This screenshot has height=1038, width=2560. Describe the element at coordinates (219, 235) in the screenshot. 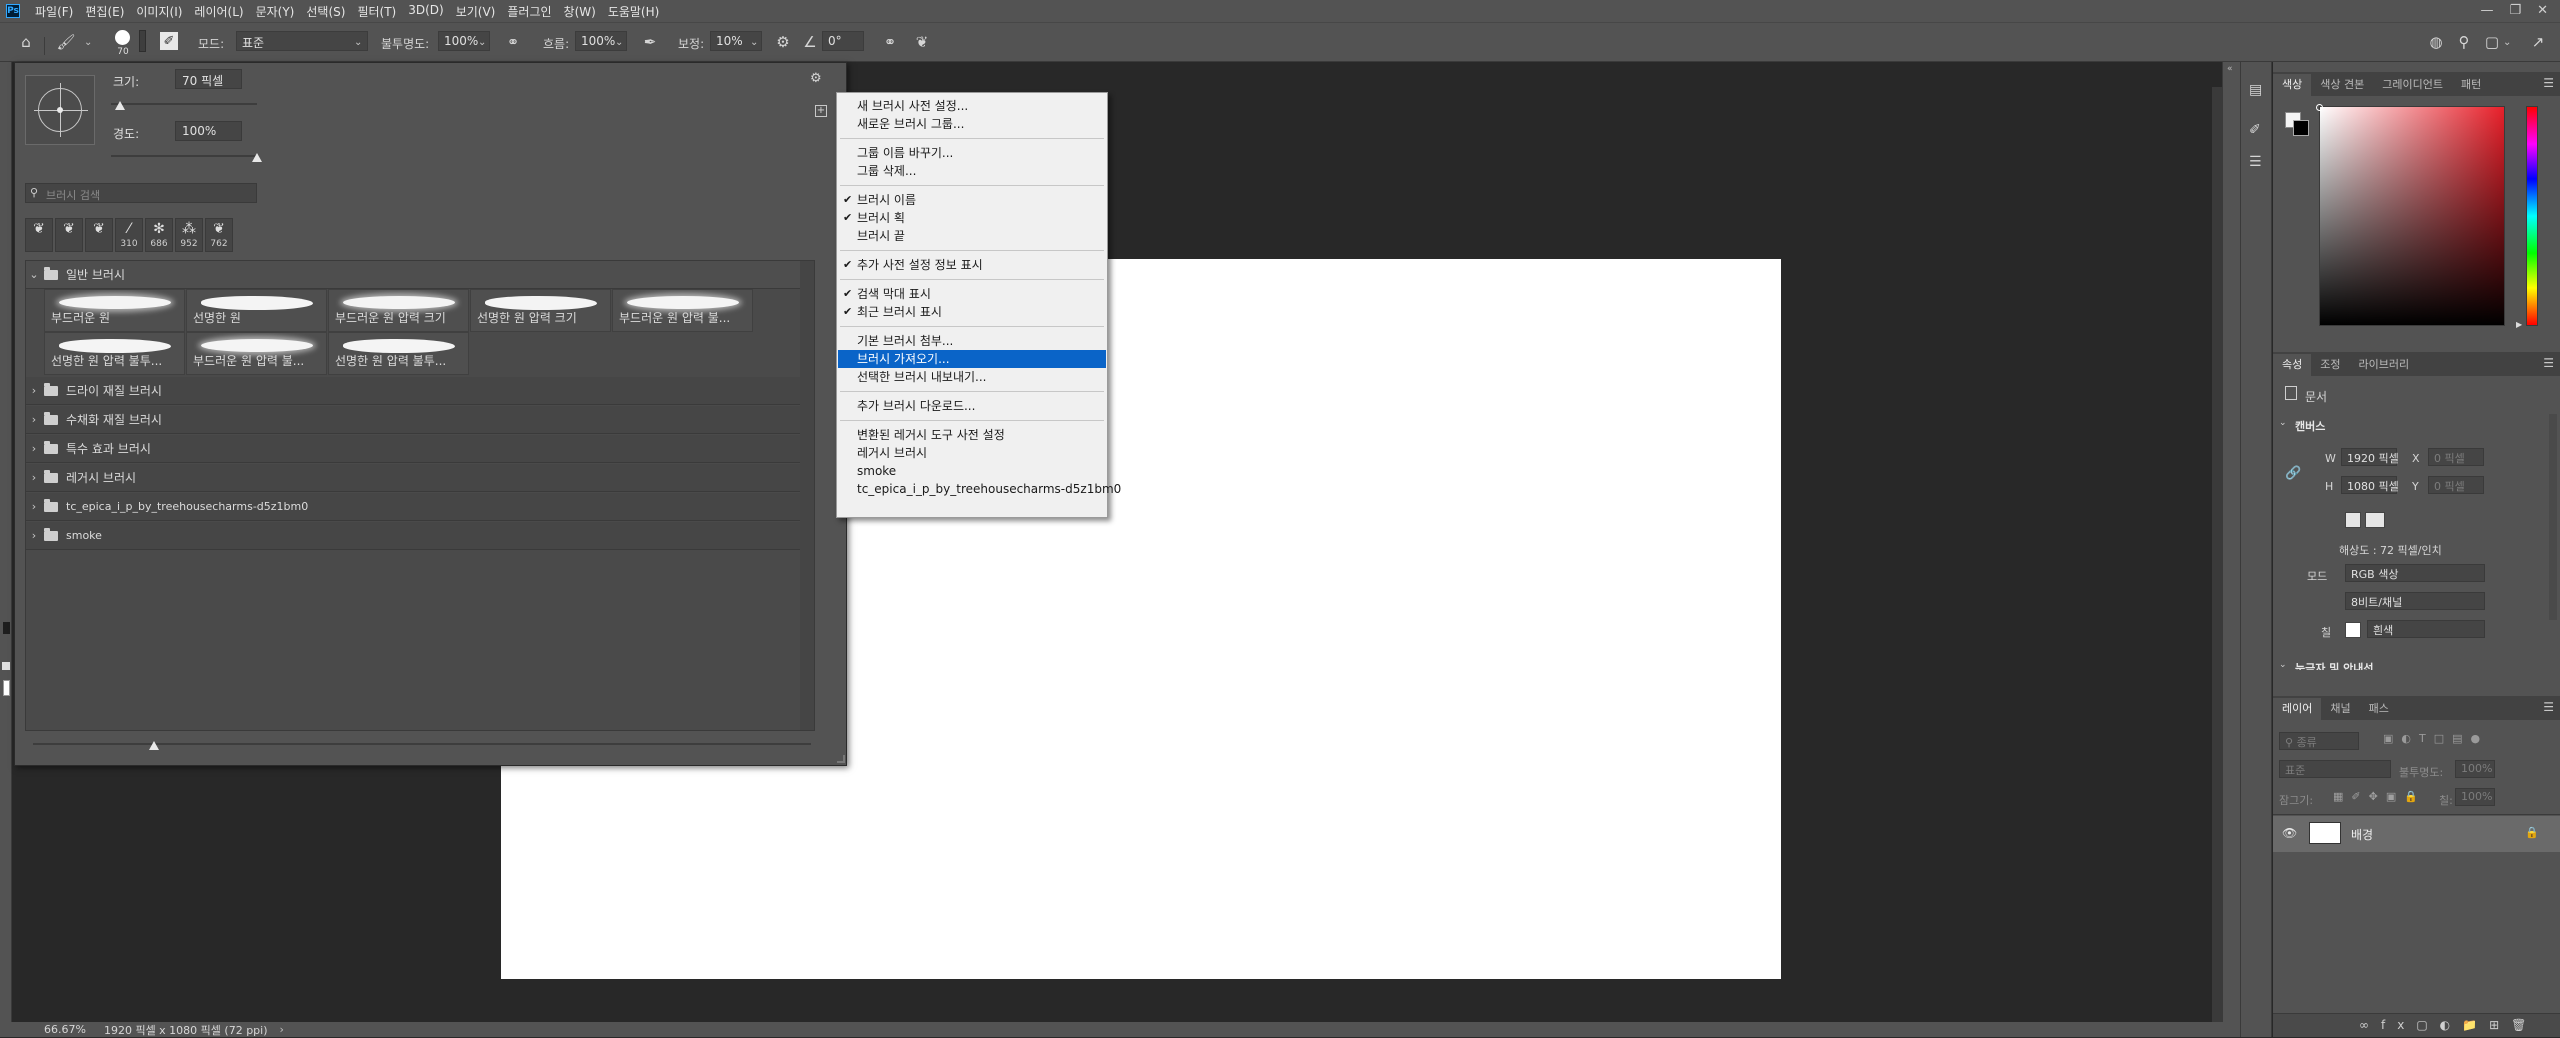

I see `recent-brush-tip: ❦ 762` at that location.